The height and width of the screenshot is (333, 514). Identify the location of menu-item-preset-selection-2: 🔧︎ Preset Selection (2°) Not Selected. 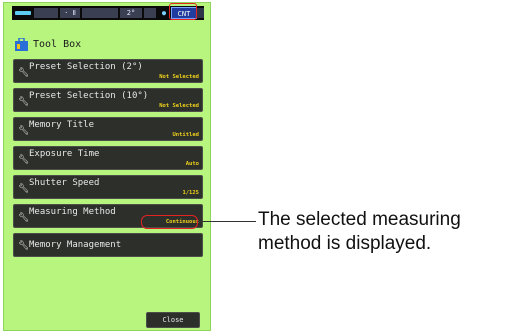
(108, 71).